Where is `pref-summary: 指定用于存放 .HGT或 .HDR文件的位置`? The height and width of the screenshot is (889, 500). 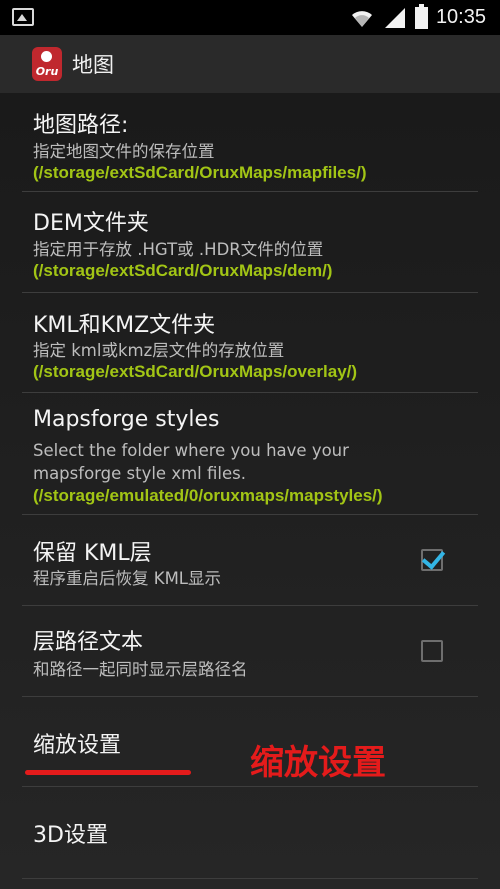 pref-summary: 指定用于存放 .HGT或 .HDR文件的位置 is located at coordinates (178, 249).